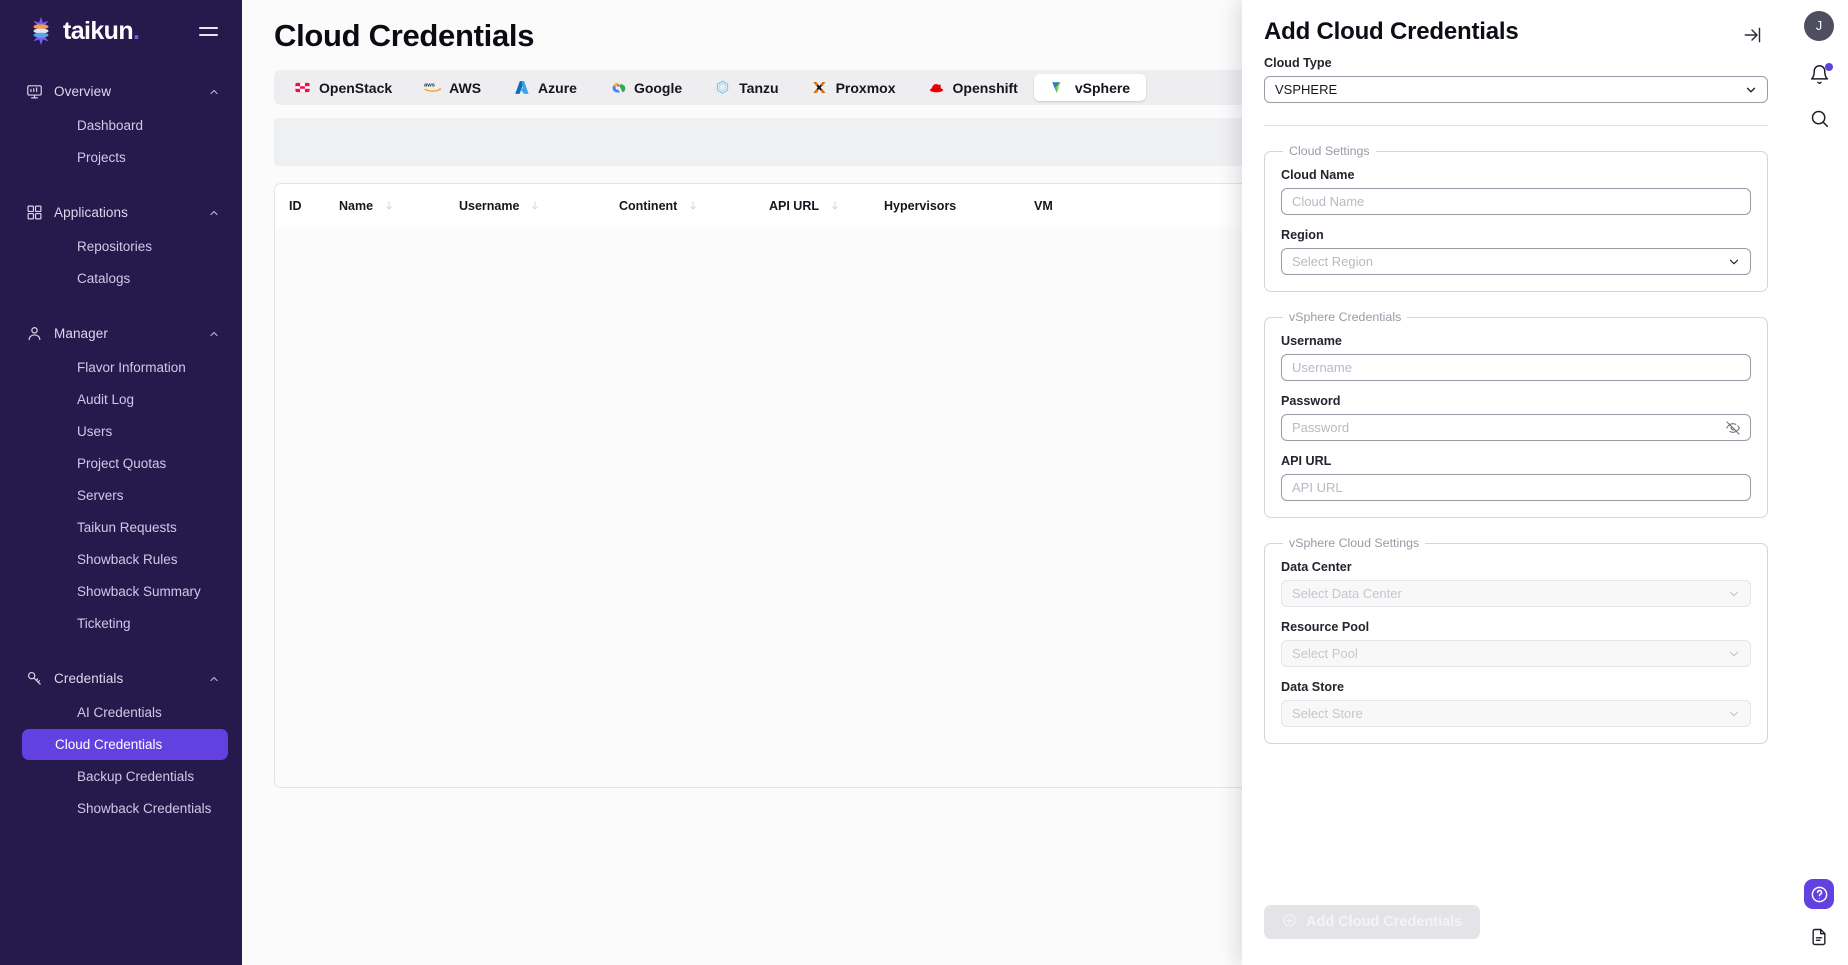 The width and height of the screenshot is (1848, 965). What do you see at coordinates (89, 678) in the screenshot?
I see `sidebar-group-label: Credentials` at bounding box center [89, 678].